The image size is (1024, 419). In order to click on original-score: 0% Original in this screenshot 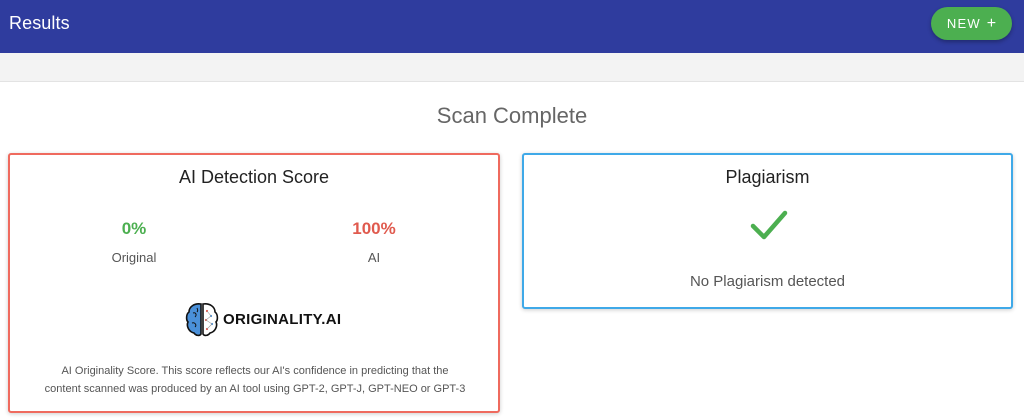, I will do `click(134, 242)`.